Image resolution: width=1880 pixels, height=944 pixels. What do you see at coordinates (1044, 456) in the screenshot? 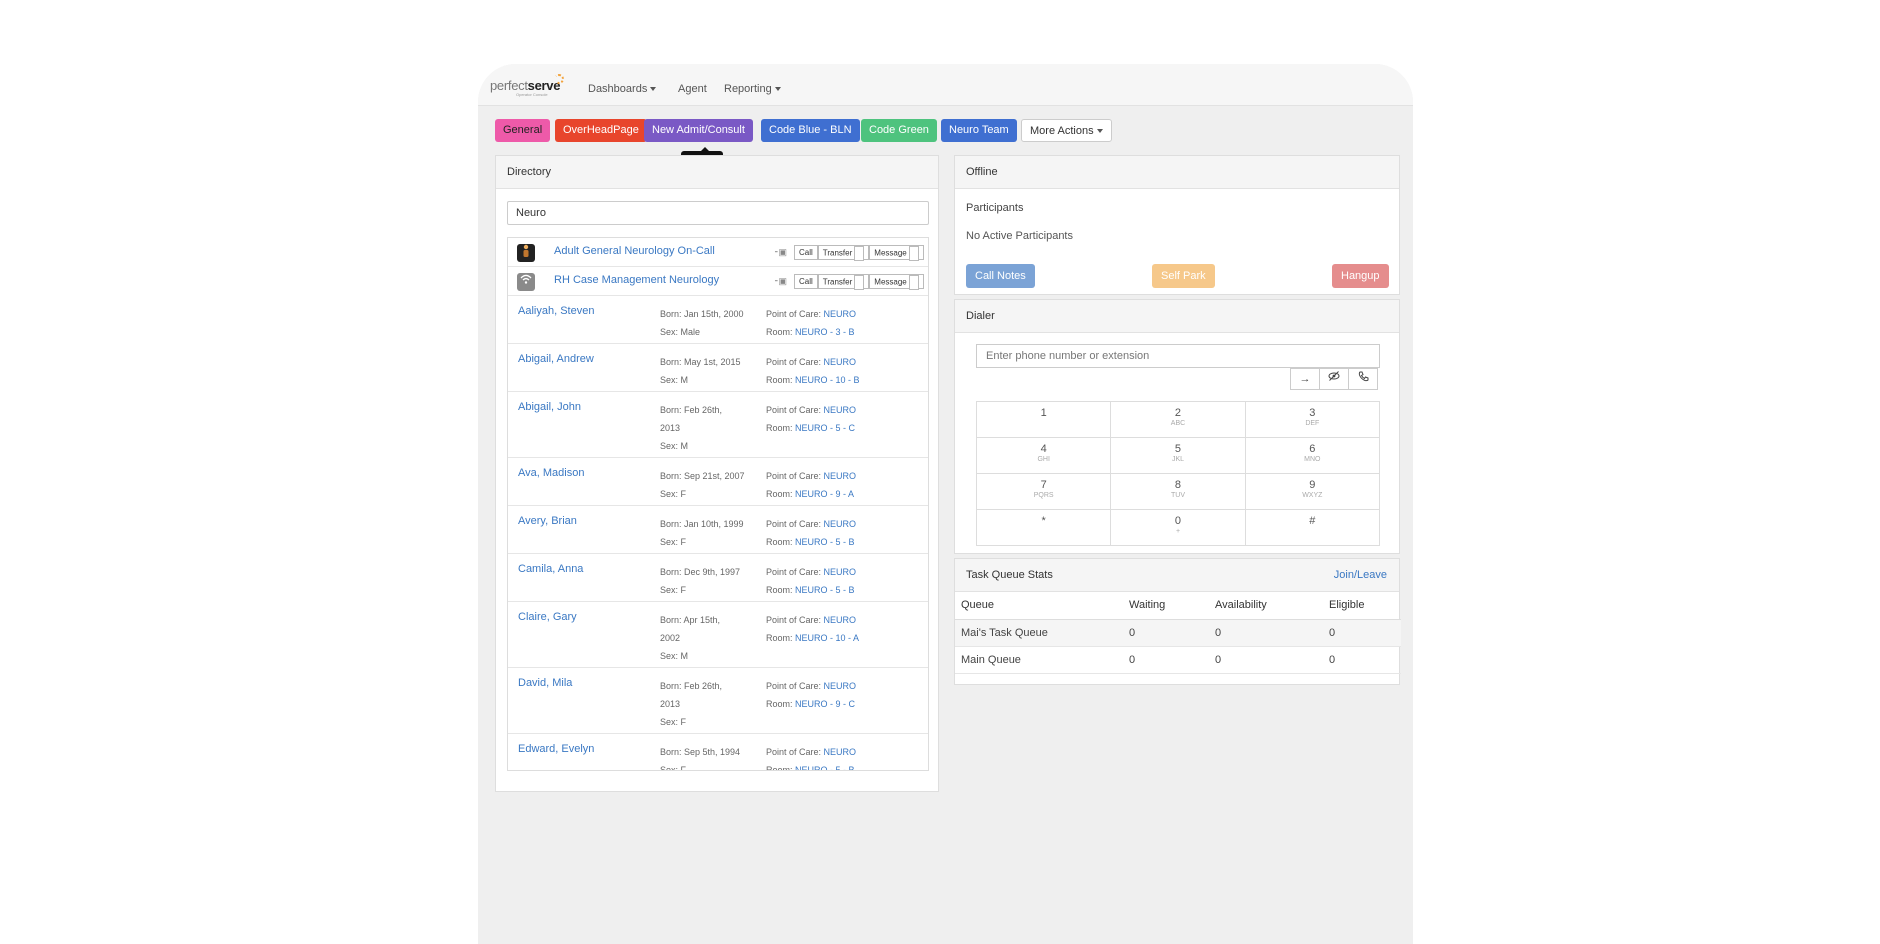
I see `dial-key-4: 4 GHI` at bounding box center [1044, 456].